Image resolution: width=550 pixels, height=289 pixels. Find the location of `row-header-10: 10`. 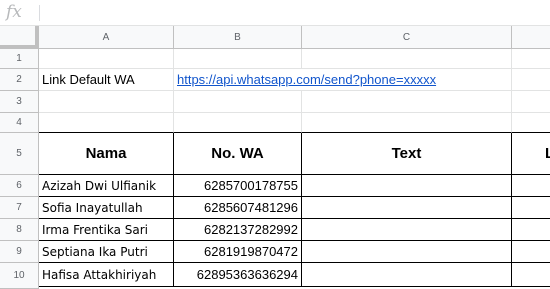

row-header-10: 10 is located at coordinates (19, 276).